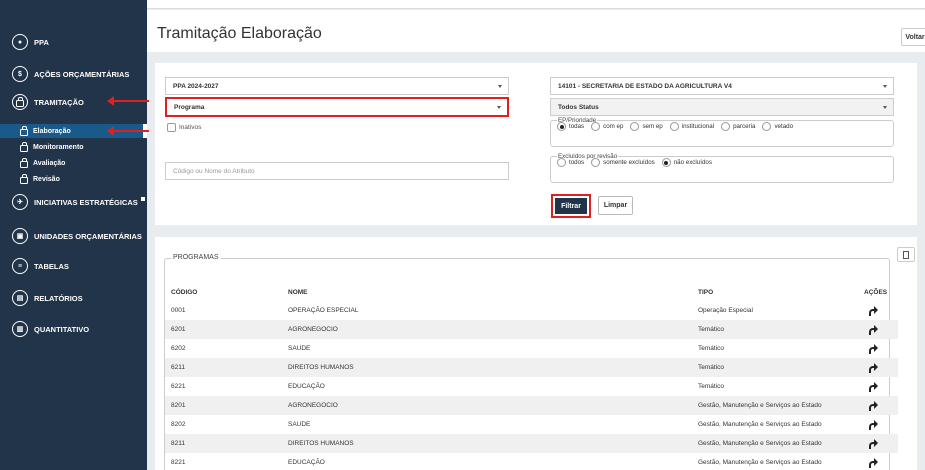  Describe the element at coordinates (299, 348) in the screenshot. I see `cell-nome: SAUDE` at that location.